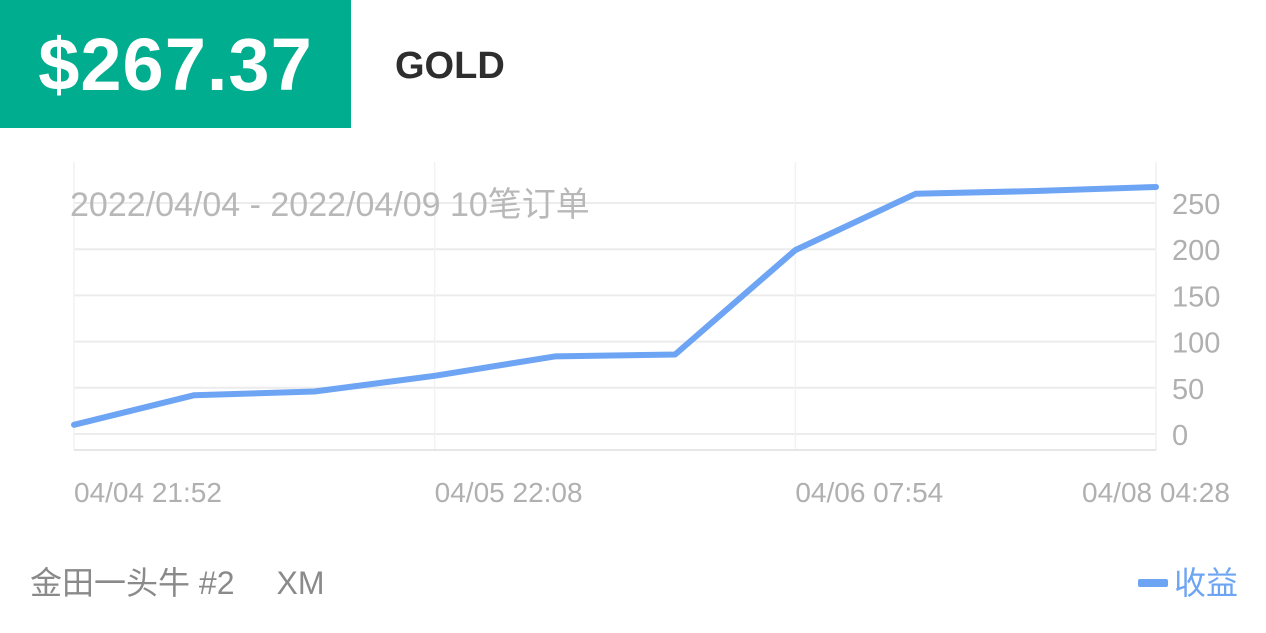  Describe the element at coordinates (1196, 344) in the screenshot. I see `y-tick-label: 100` at that location.